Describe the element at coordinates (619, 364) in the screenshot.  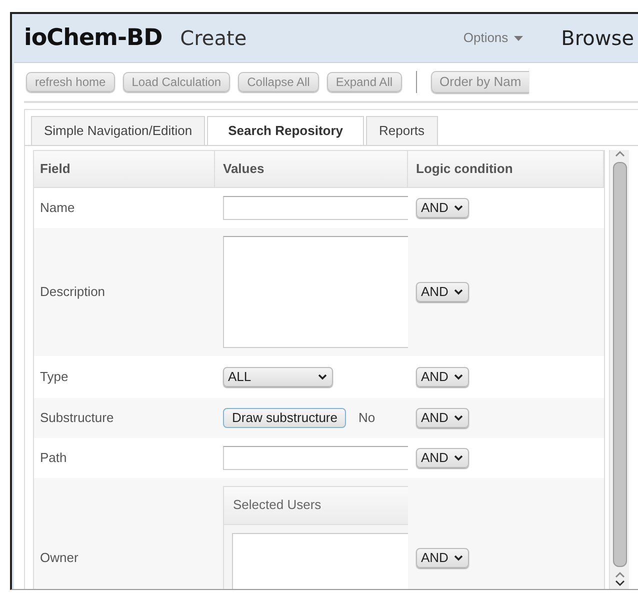
I see `scrollbar-thumb` at that location.